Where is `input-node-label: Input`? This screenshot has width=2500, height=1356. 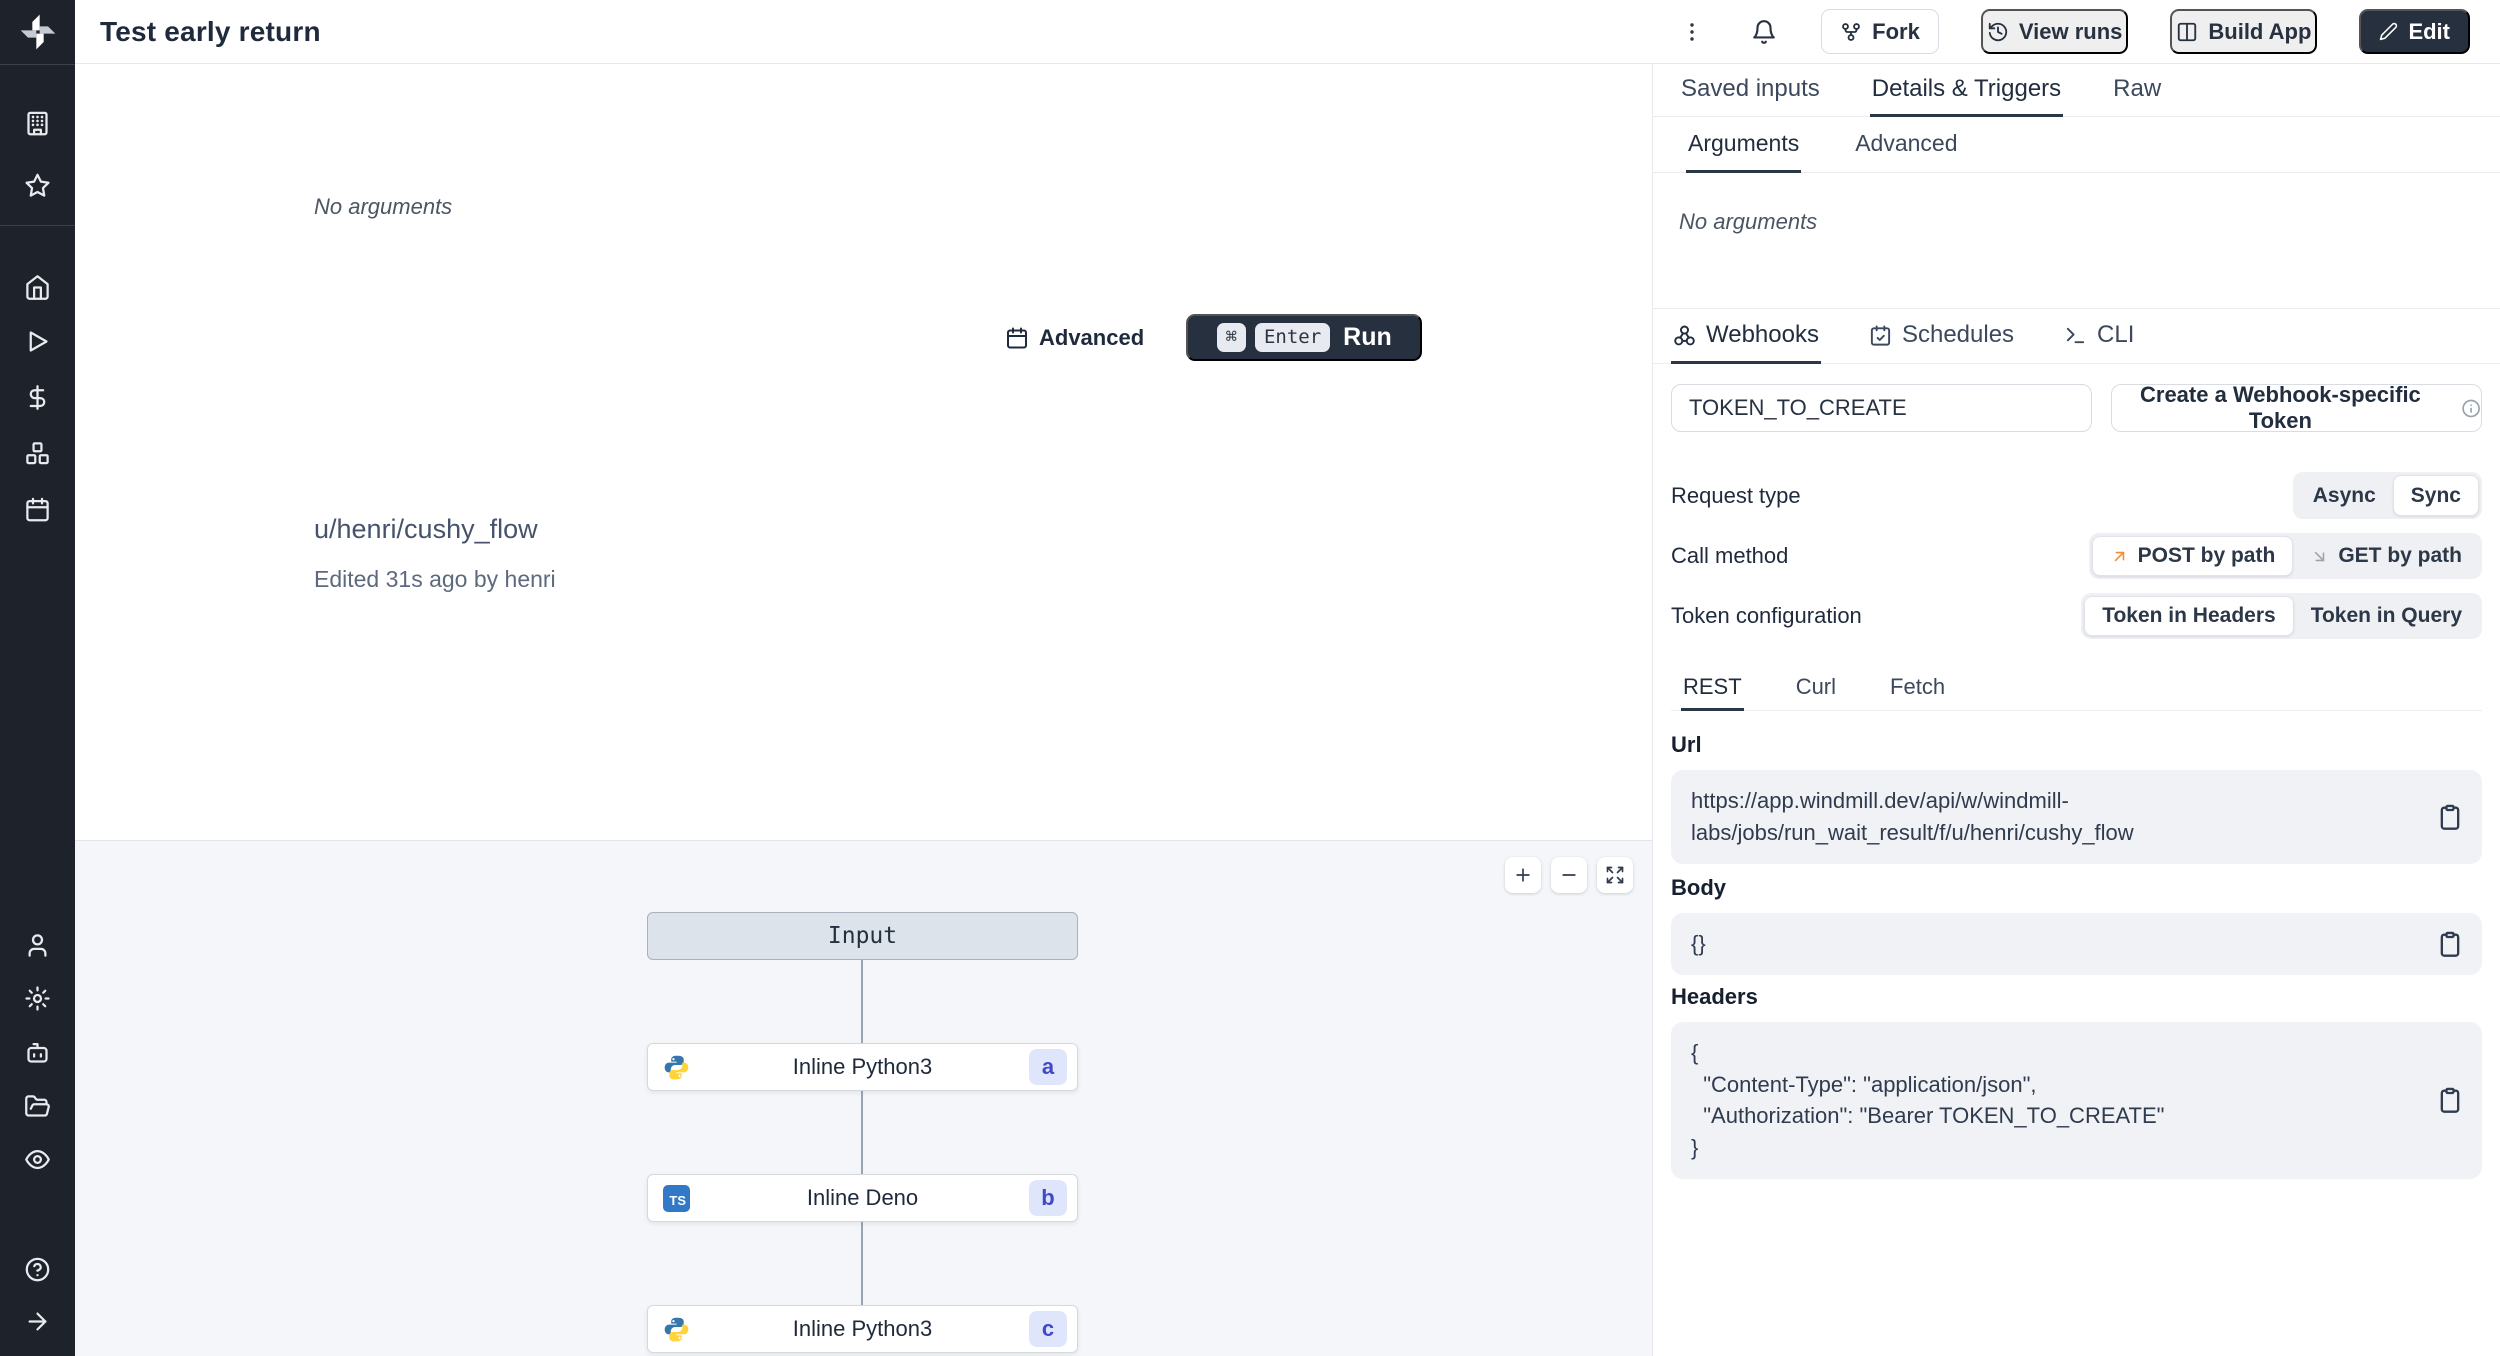 input-node-label: Input is located at coordinates (862, 936).